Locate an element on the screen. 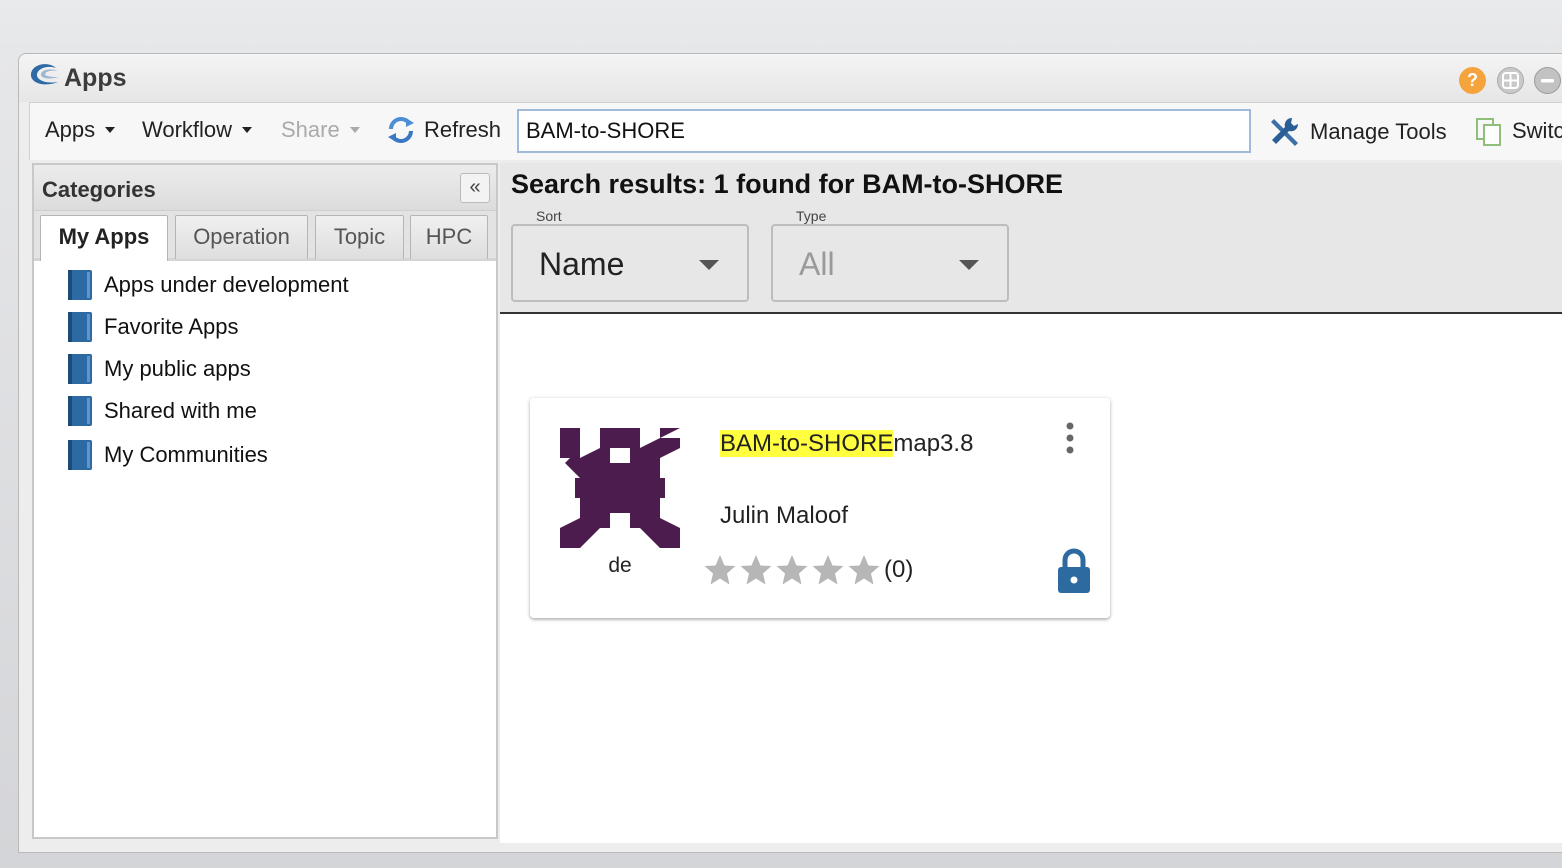  app-logo-icon is located at coordinates (44, 74).